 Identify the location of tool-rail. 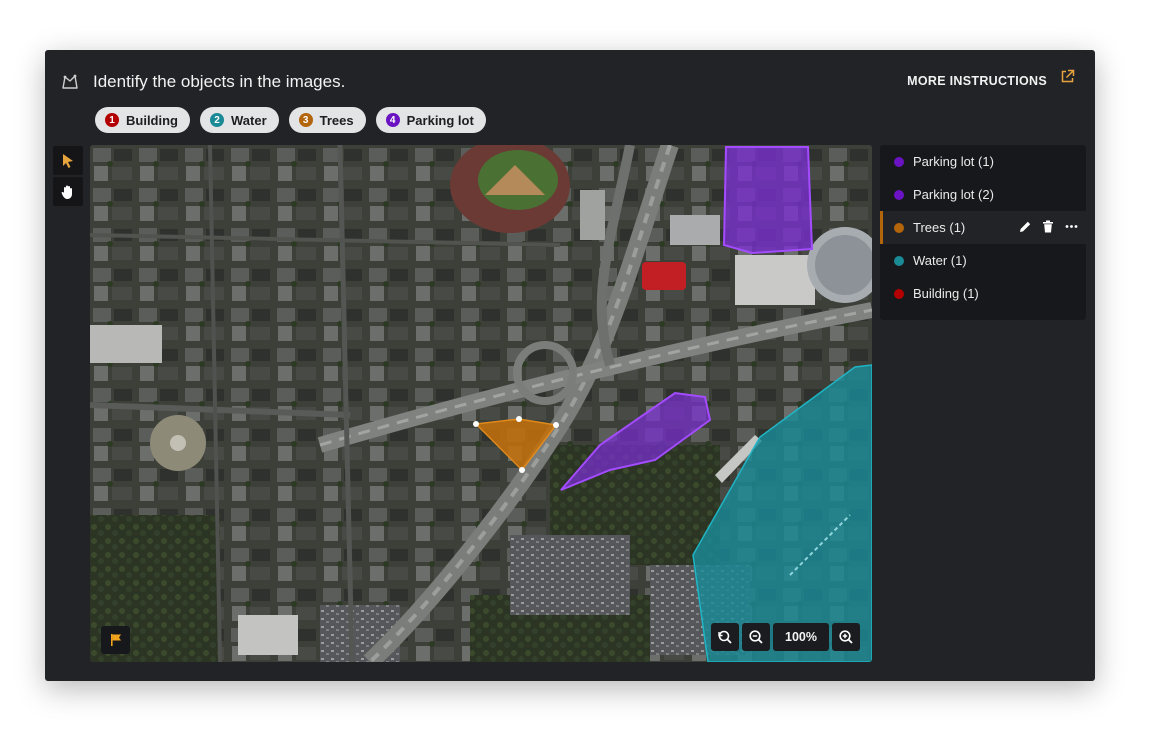
(68, 176).